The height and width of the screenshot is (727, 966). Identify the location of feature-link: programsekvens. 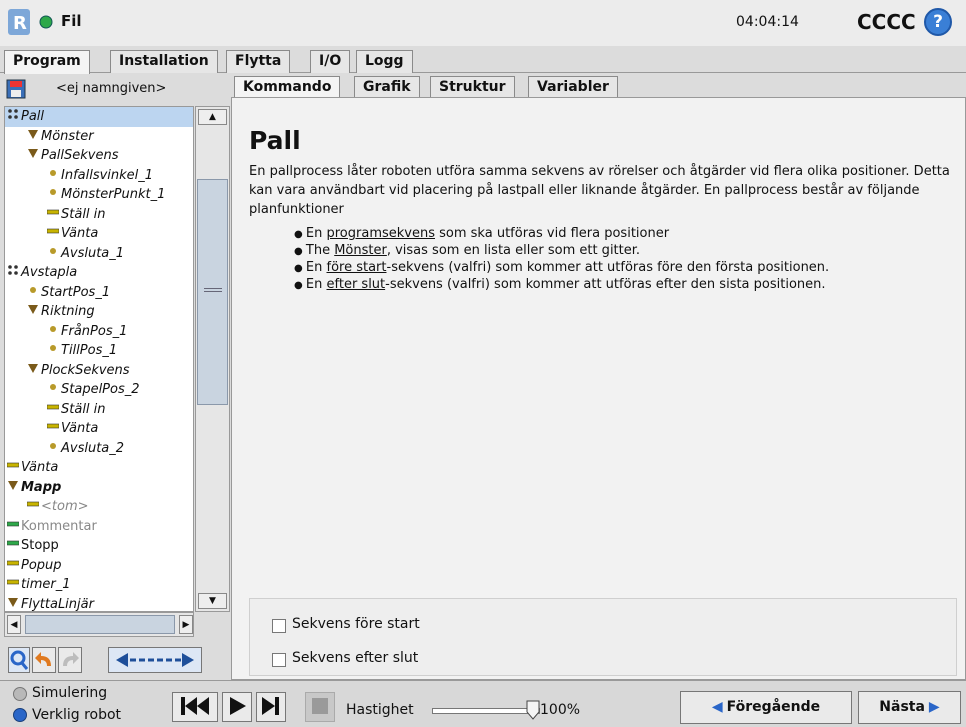
(381, 233).